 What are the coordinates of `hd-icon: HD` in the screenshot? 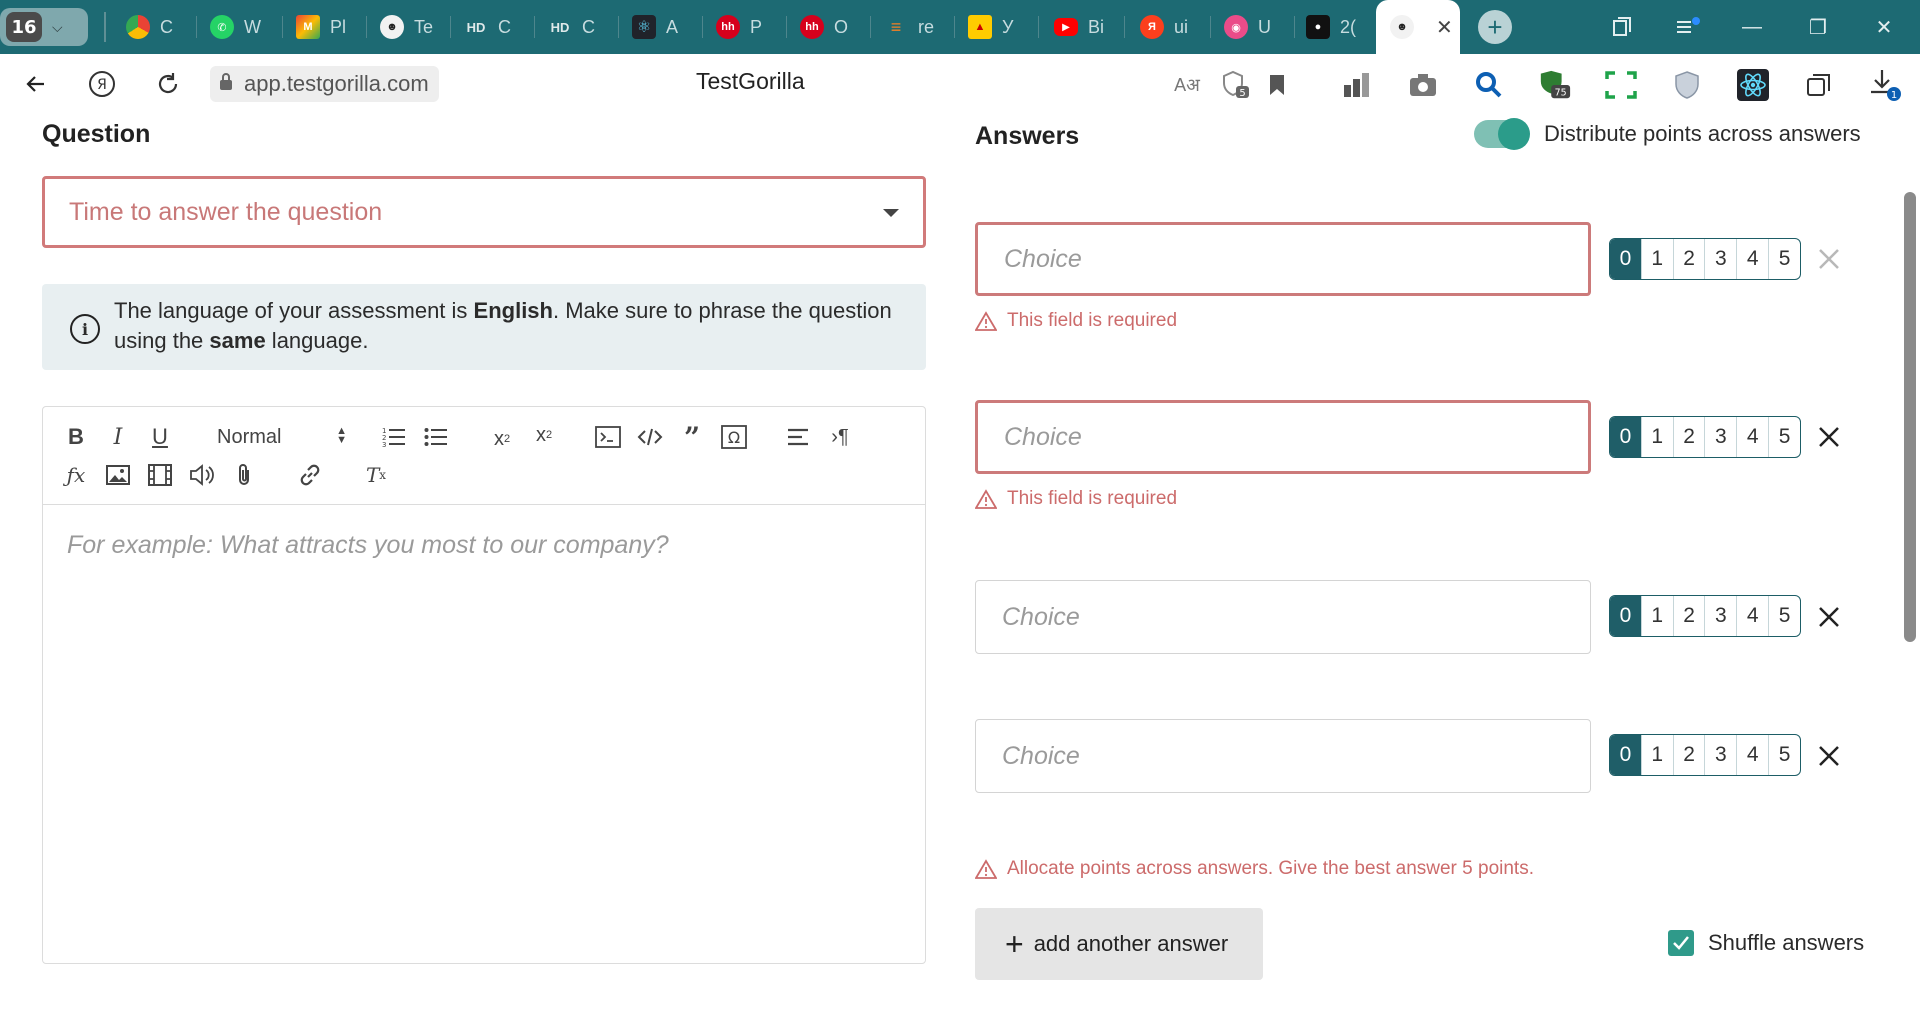 It's located at (560, 27).